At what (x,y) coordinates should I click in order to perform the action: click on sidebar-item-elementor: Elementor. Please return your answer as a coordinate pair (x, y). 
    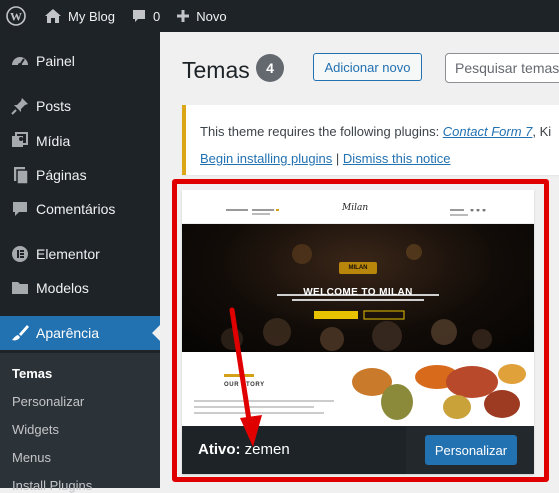
    Looking at the image, I should click on (80, 254).